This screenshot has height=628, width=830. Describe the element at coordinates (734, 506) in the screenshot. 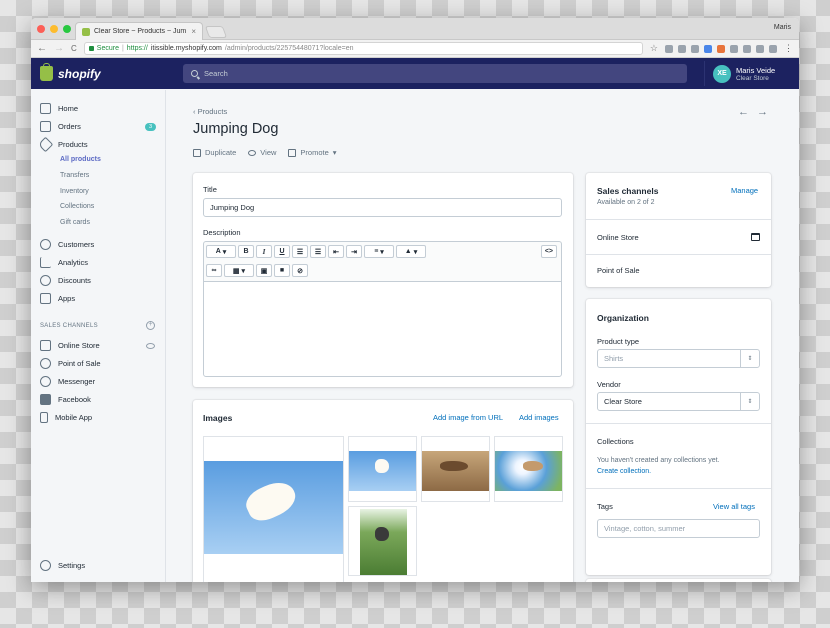

I see `view-all-tags-link: View all tags` at that location.